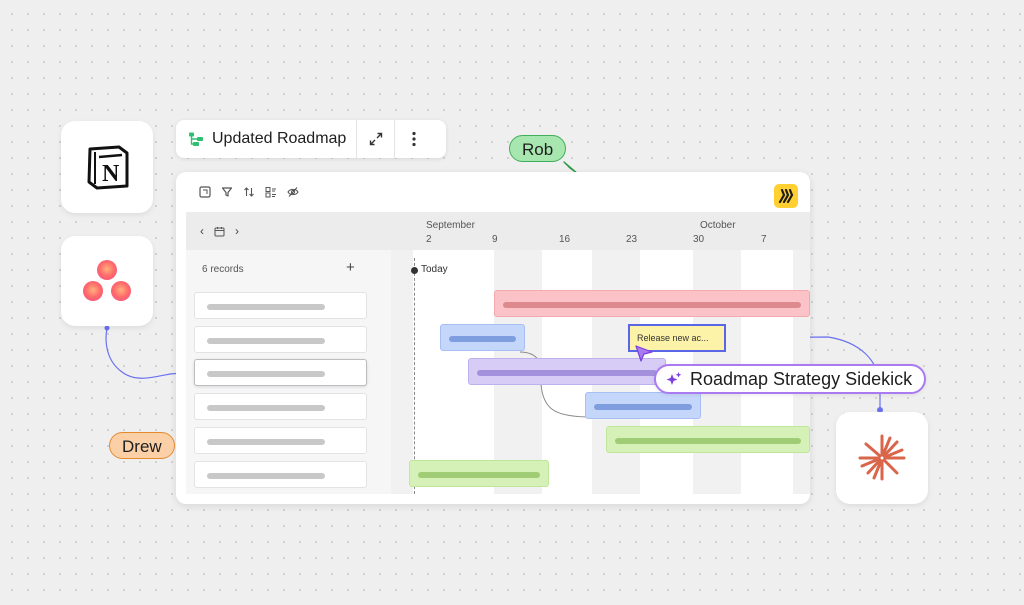 This screenshot has height=605, width=1024. I want to click on claude-app-tile, so click(882, 458).